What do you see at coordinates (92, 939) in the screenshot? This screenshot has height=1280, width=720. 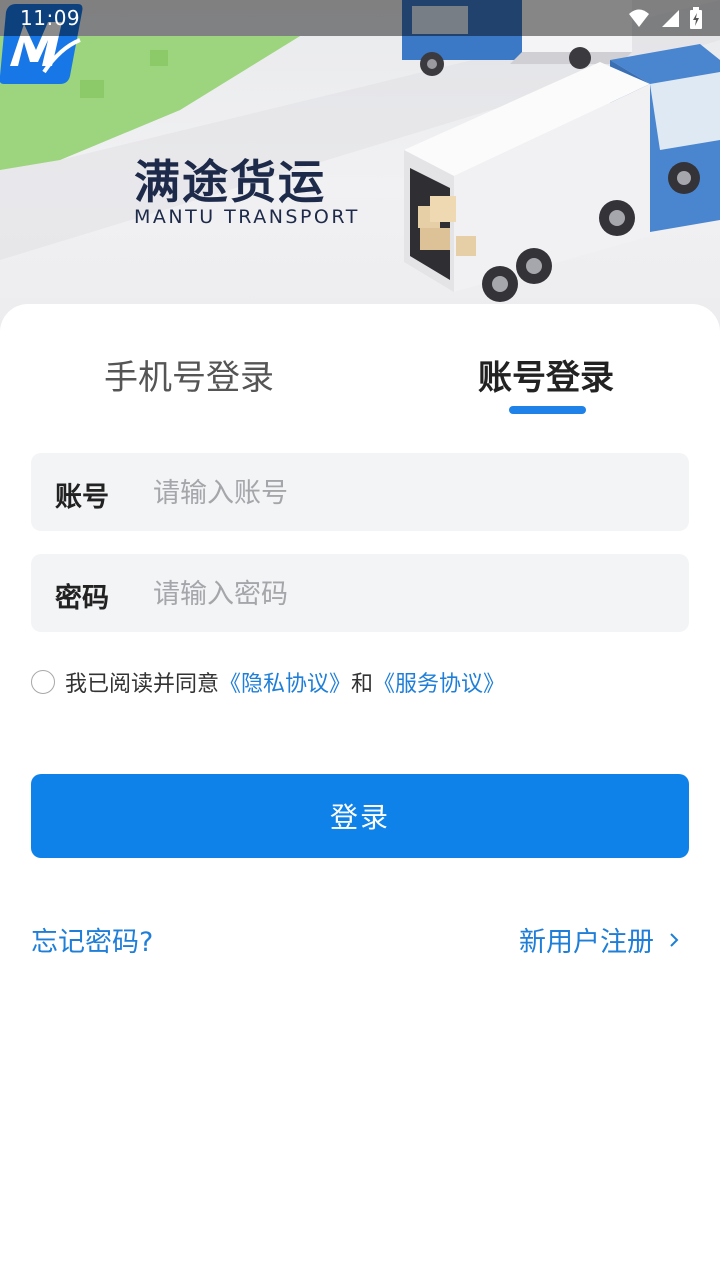 I see `forgot-password-link: 忘记密码?` at bounding box center [92, 939].